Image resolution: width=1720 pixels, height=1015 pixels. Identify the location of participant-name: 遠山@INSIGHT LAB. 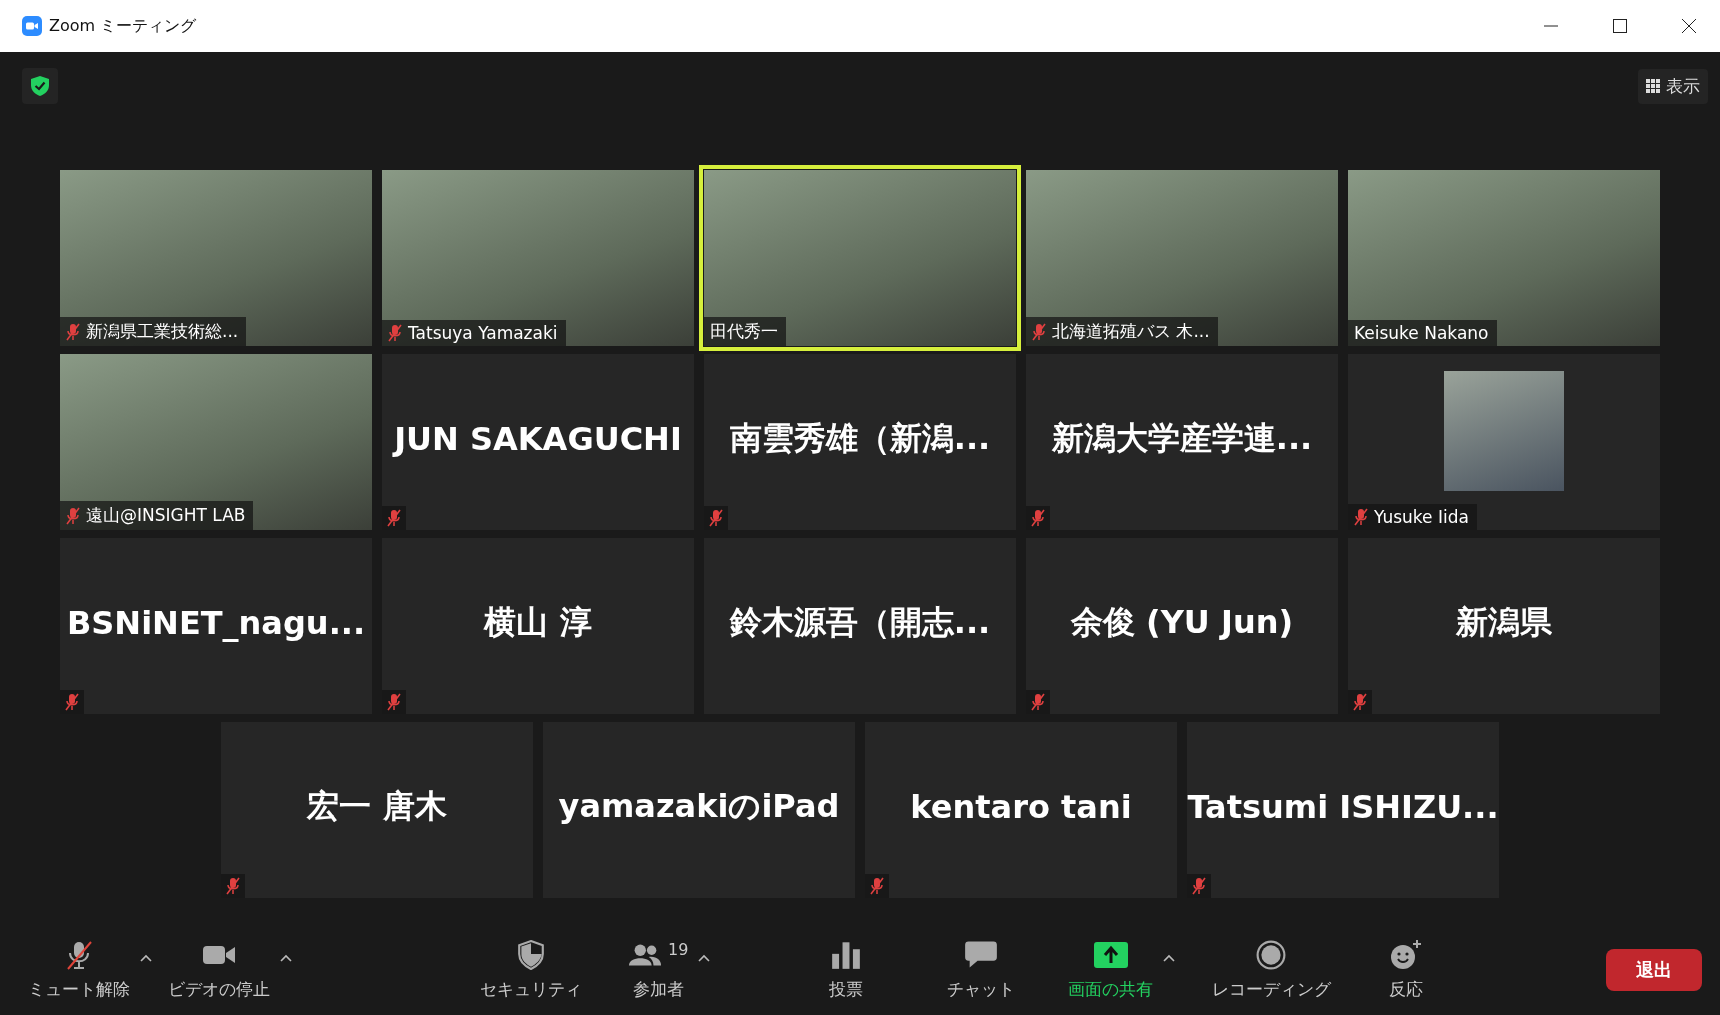
(166, 515).